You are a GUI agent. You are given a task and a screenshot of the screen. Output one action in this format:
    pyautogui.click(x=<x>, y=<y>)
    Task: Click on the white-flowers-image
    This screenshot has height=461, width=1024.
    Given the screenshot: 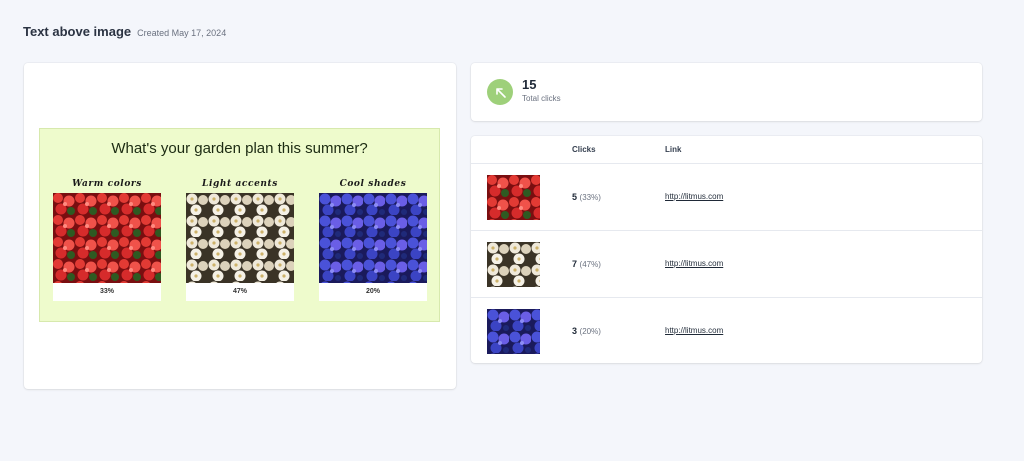 What is the action you would take?
    pyautogui.click(x=240, y=238)
    